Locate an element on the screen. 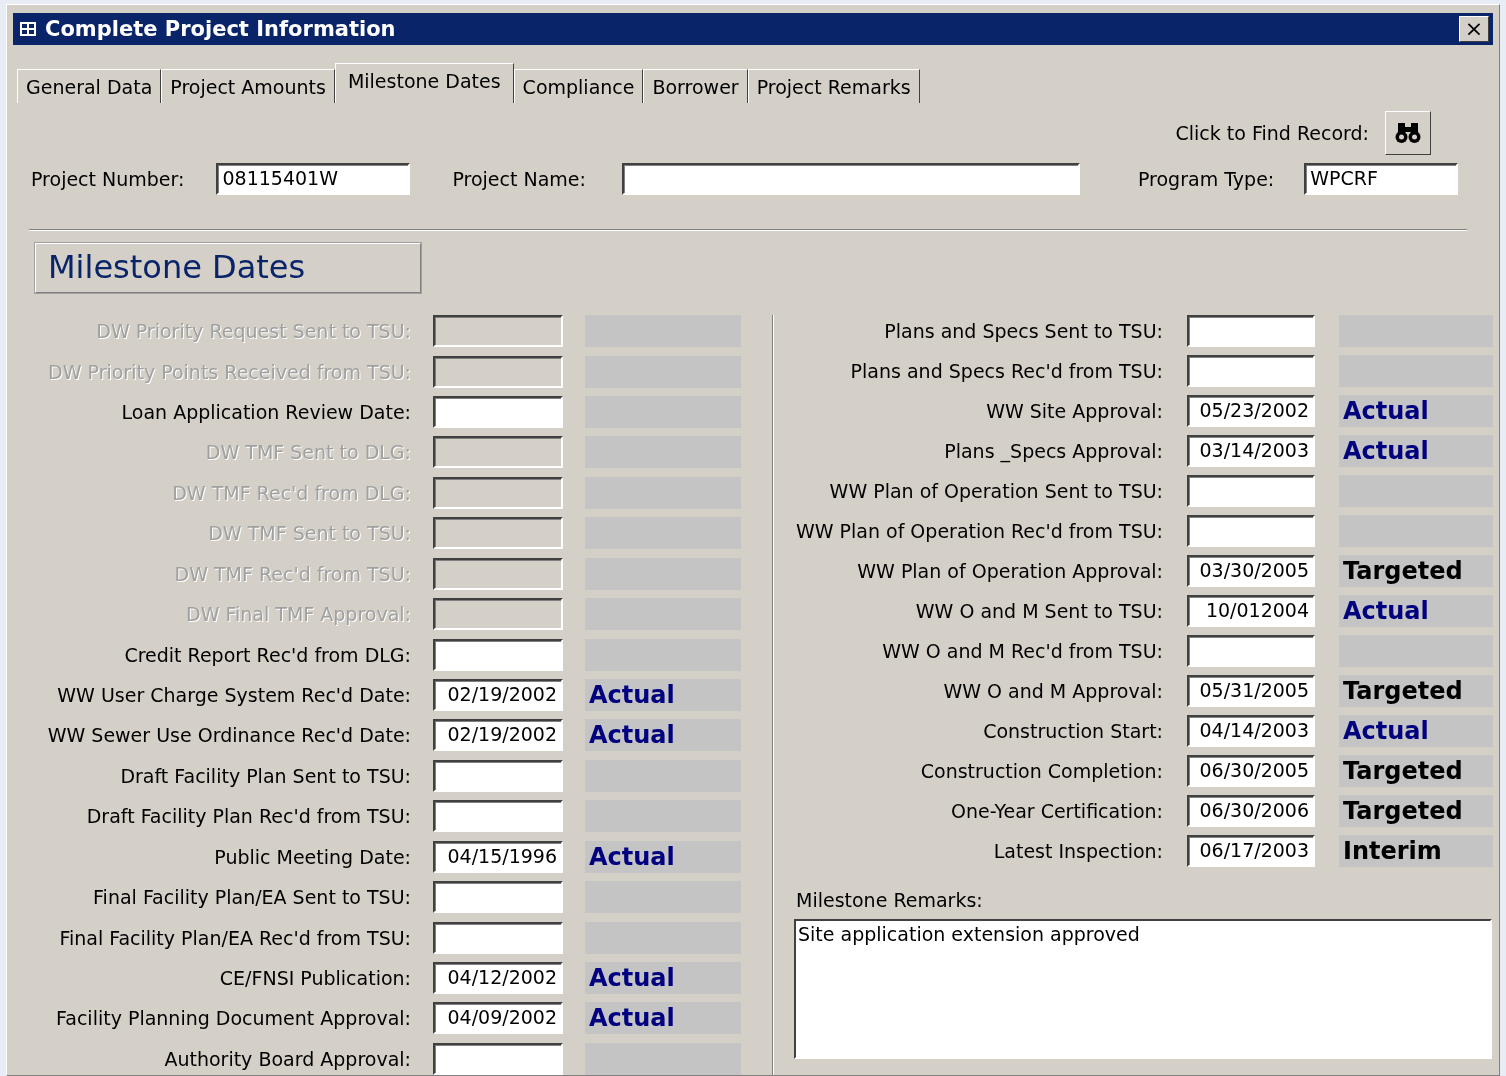 The image size is (1506, 1076). text-field: WPCRF is located at coordinates (1381, 179).